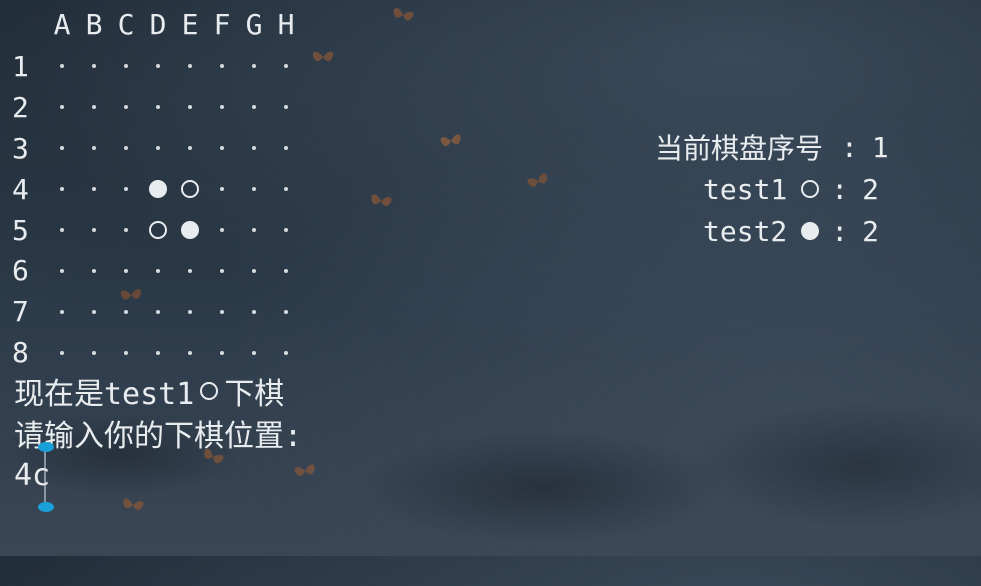  I want to click on player-piece-icon, so click(810, 231).